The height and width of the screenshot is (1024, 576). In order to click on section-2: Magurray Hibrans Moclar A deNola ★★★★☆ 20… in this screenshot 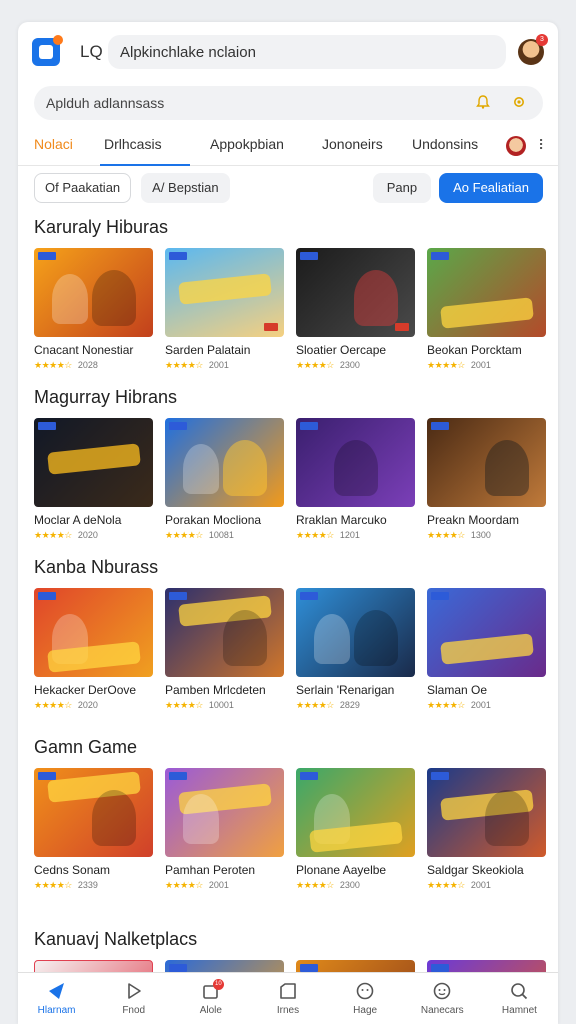, I will do `click(290, 462)`.